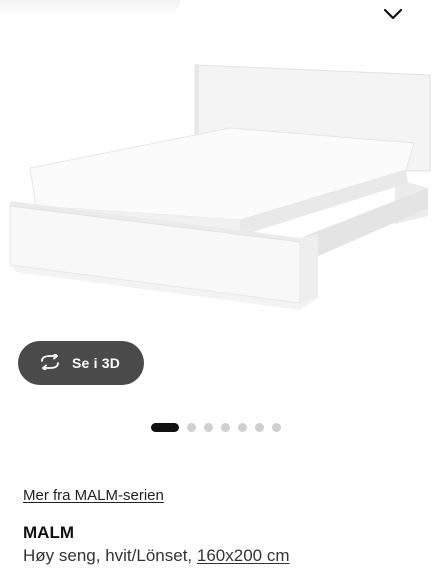  What do you see at coordinates (50, 362) in the screenshot?
I see `rotate-3d-icon` at bounding box center [50, 362].